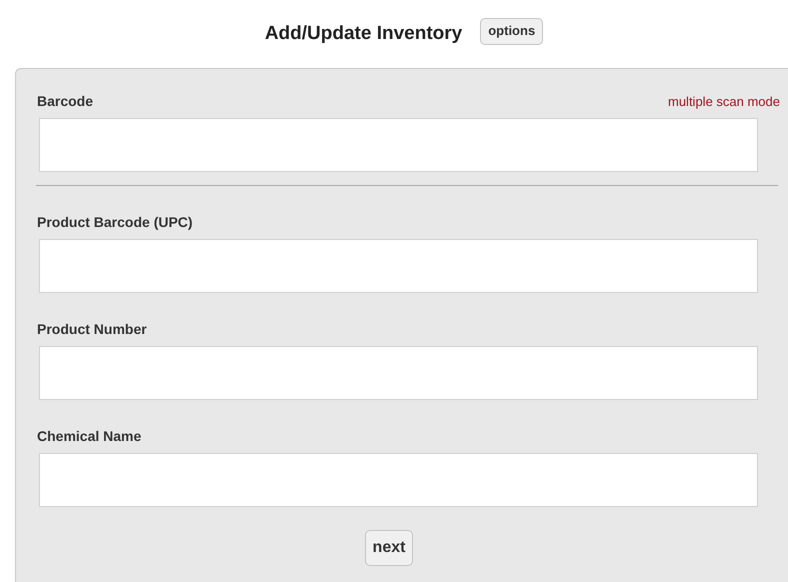  I want to click on field-label: Product Barcode (UPC), so click(115, 222).